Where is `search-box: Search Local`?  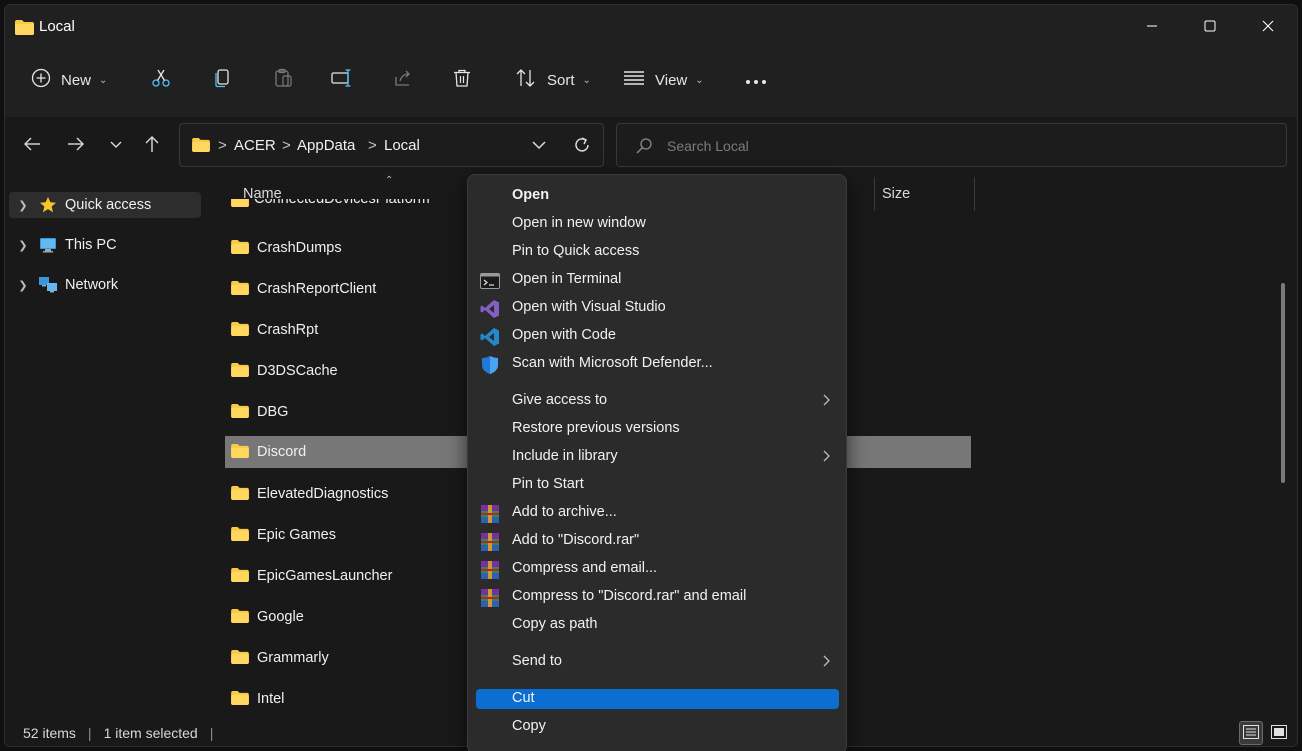 search-box: Search Local is located at coordinates (951, 145).